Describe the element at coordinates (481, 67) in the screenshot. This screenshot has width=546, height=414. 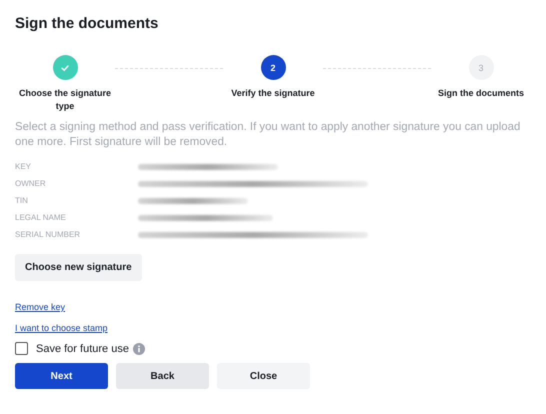
I see `step-indicator: 3` at that location.